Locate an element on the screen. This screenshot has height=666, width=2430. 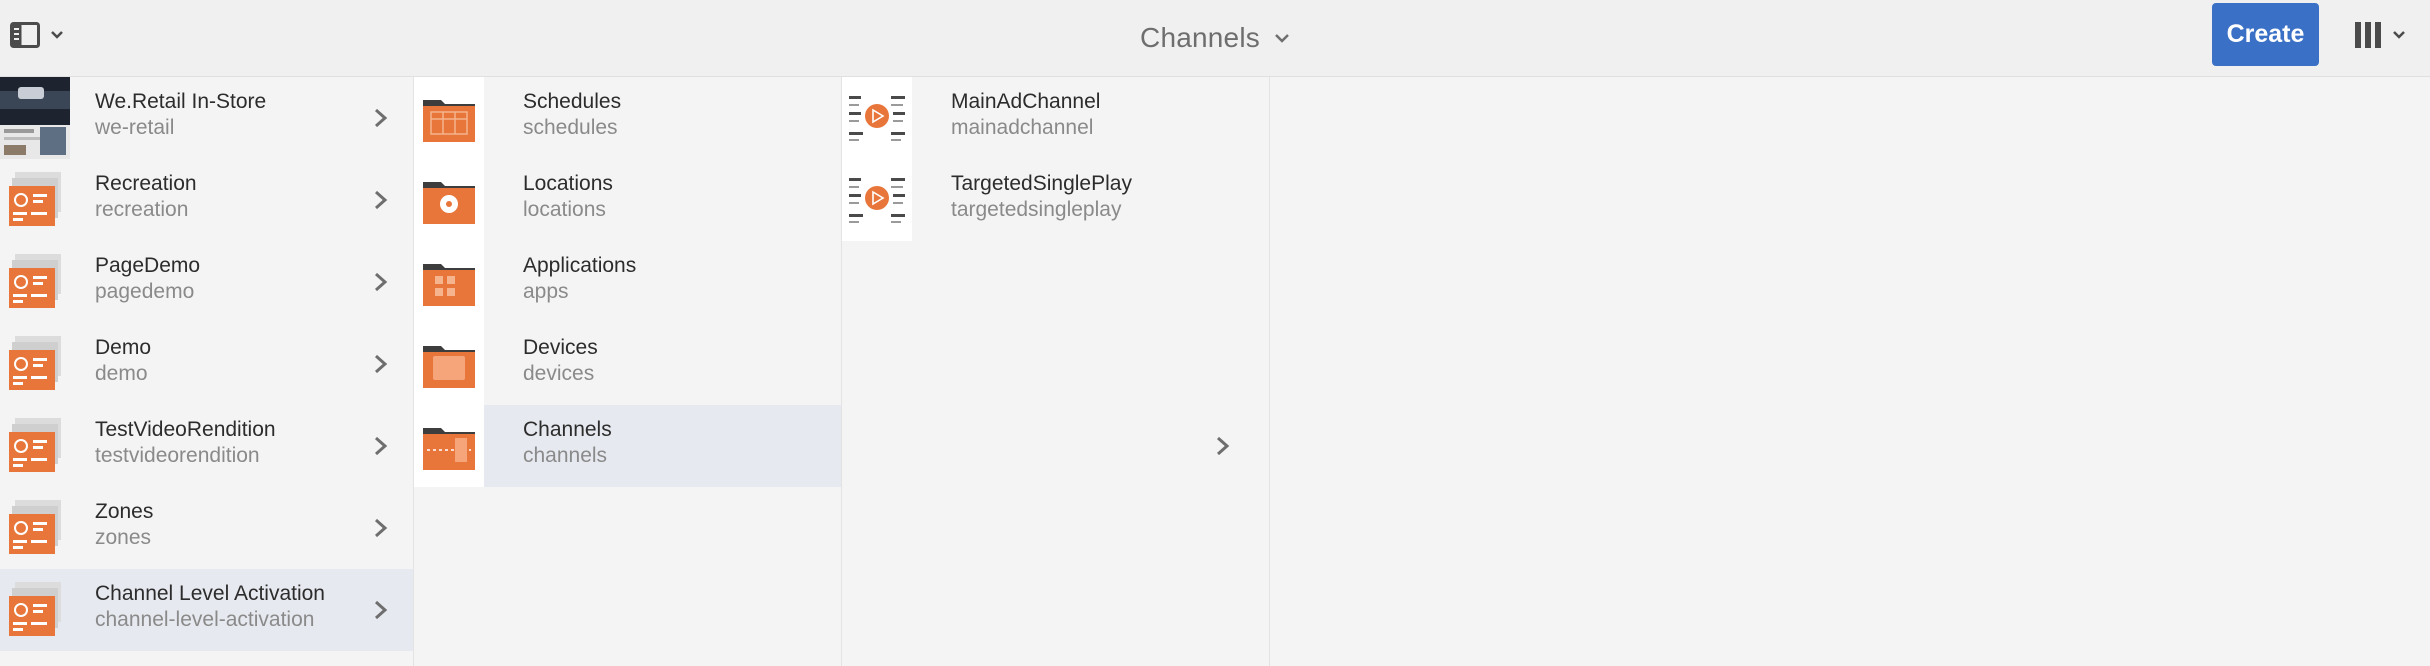
list-item-subtitle: we-retail is located at coordinates (135, 127).